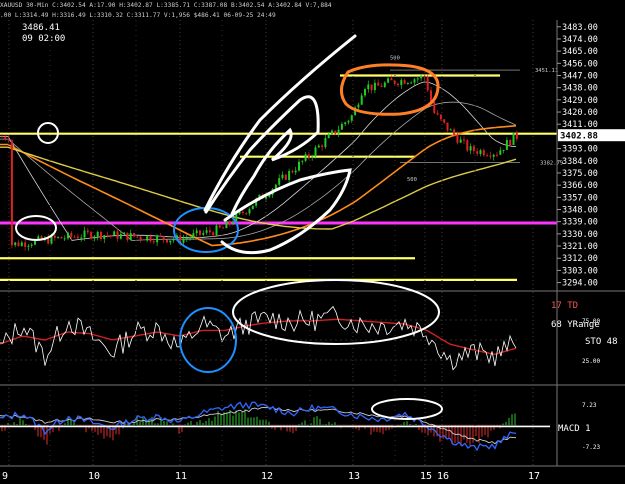  What do you see at coordinates (580, 101) in the screenshot?
I see `price-tick-label: 3429.00` at bounding box center [580, 101].